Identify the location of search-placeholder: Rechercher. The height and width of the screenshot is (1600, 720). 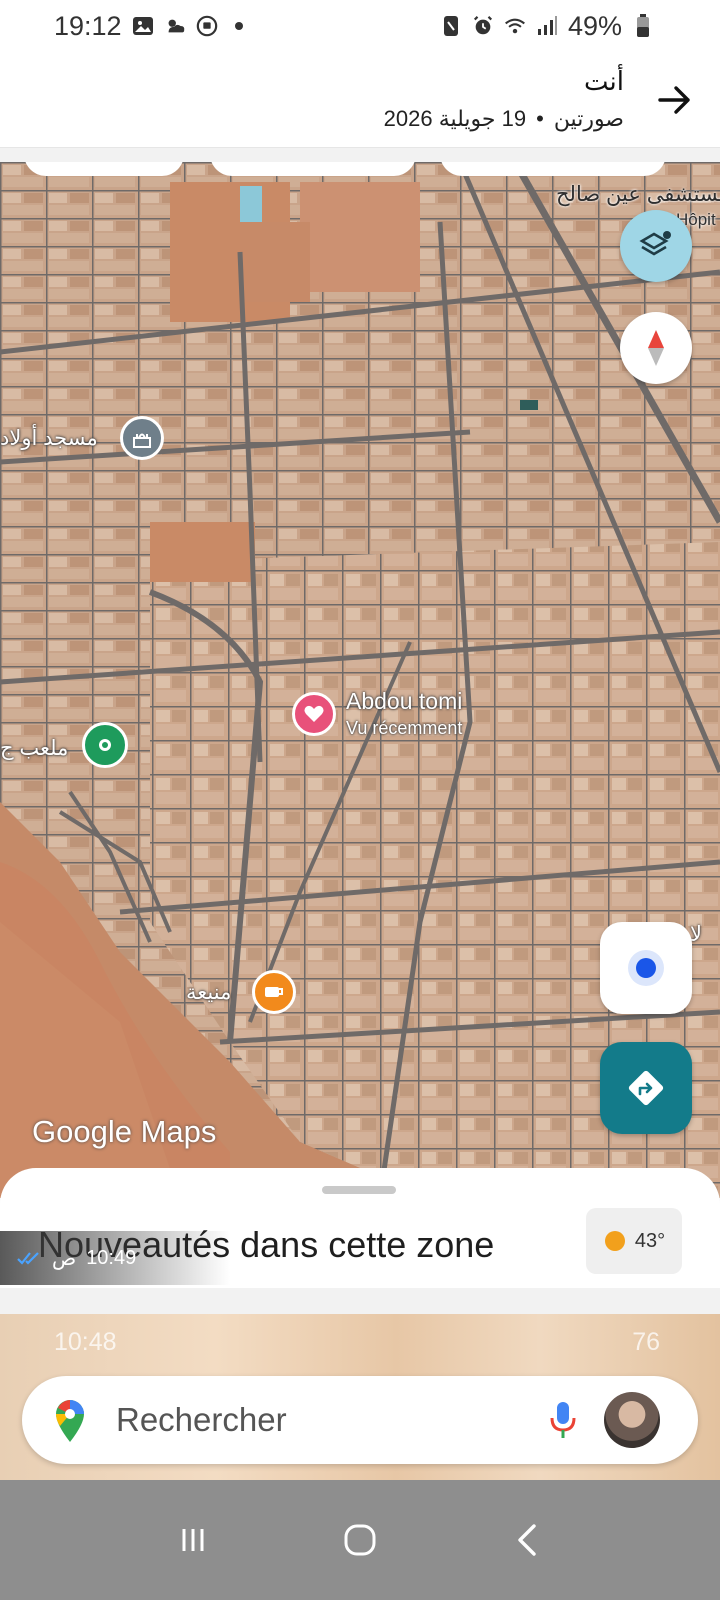
(201, 1420).